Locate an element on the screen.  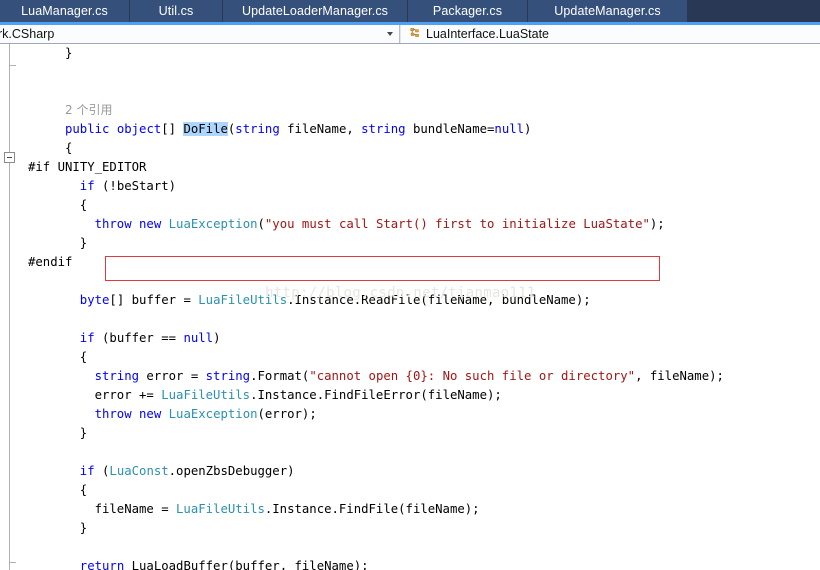
type-dropdown-value: LuaInterface.LuaState is located at coordinates (488, 34).